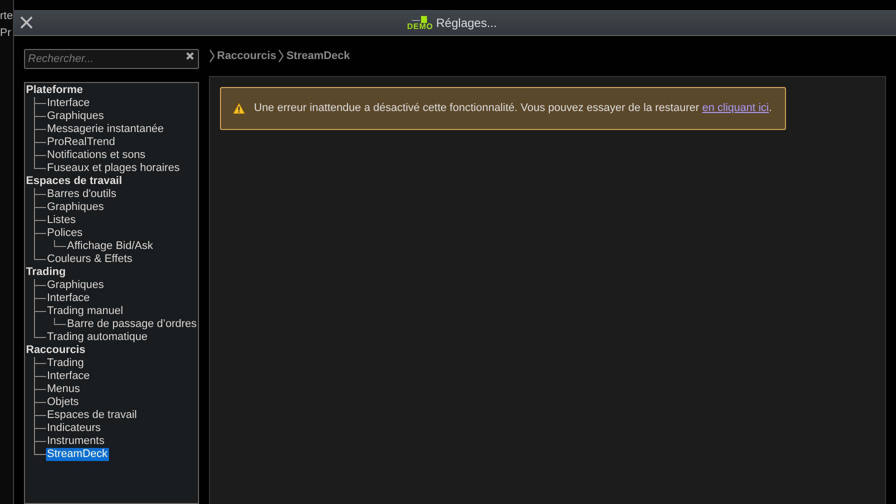 Image resolution: width=896 pixels, height=504 pixels. I want to click on tree-section: Trading, so click(111, 272).